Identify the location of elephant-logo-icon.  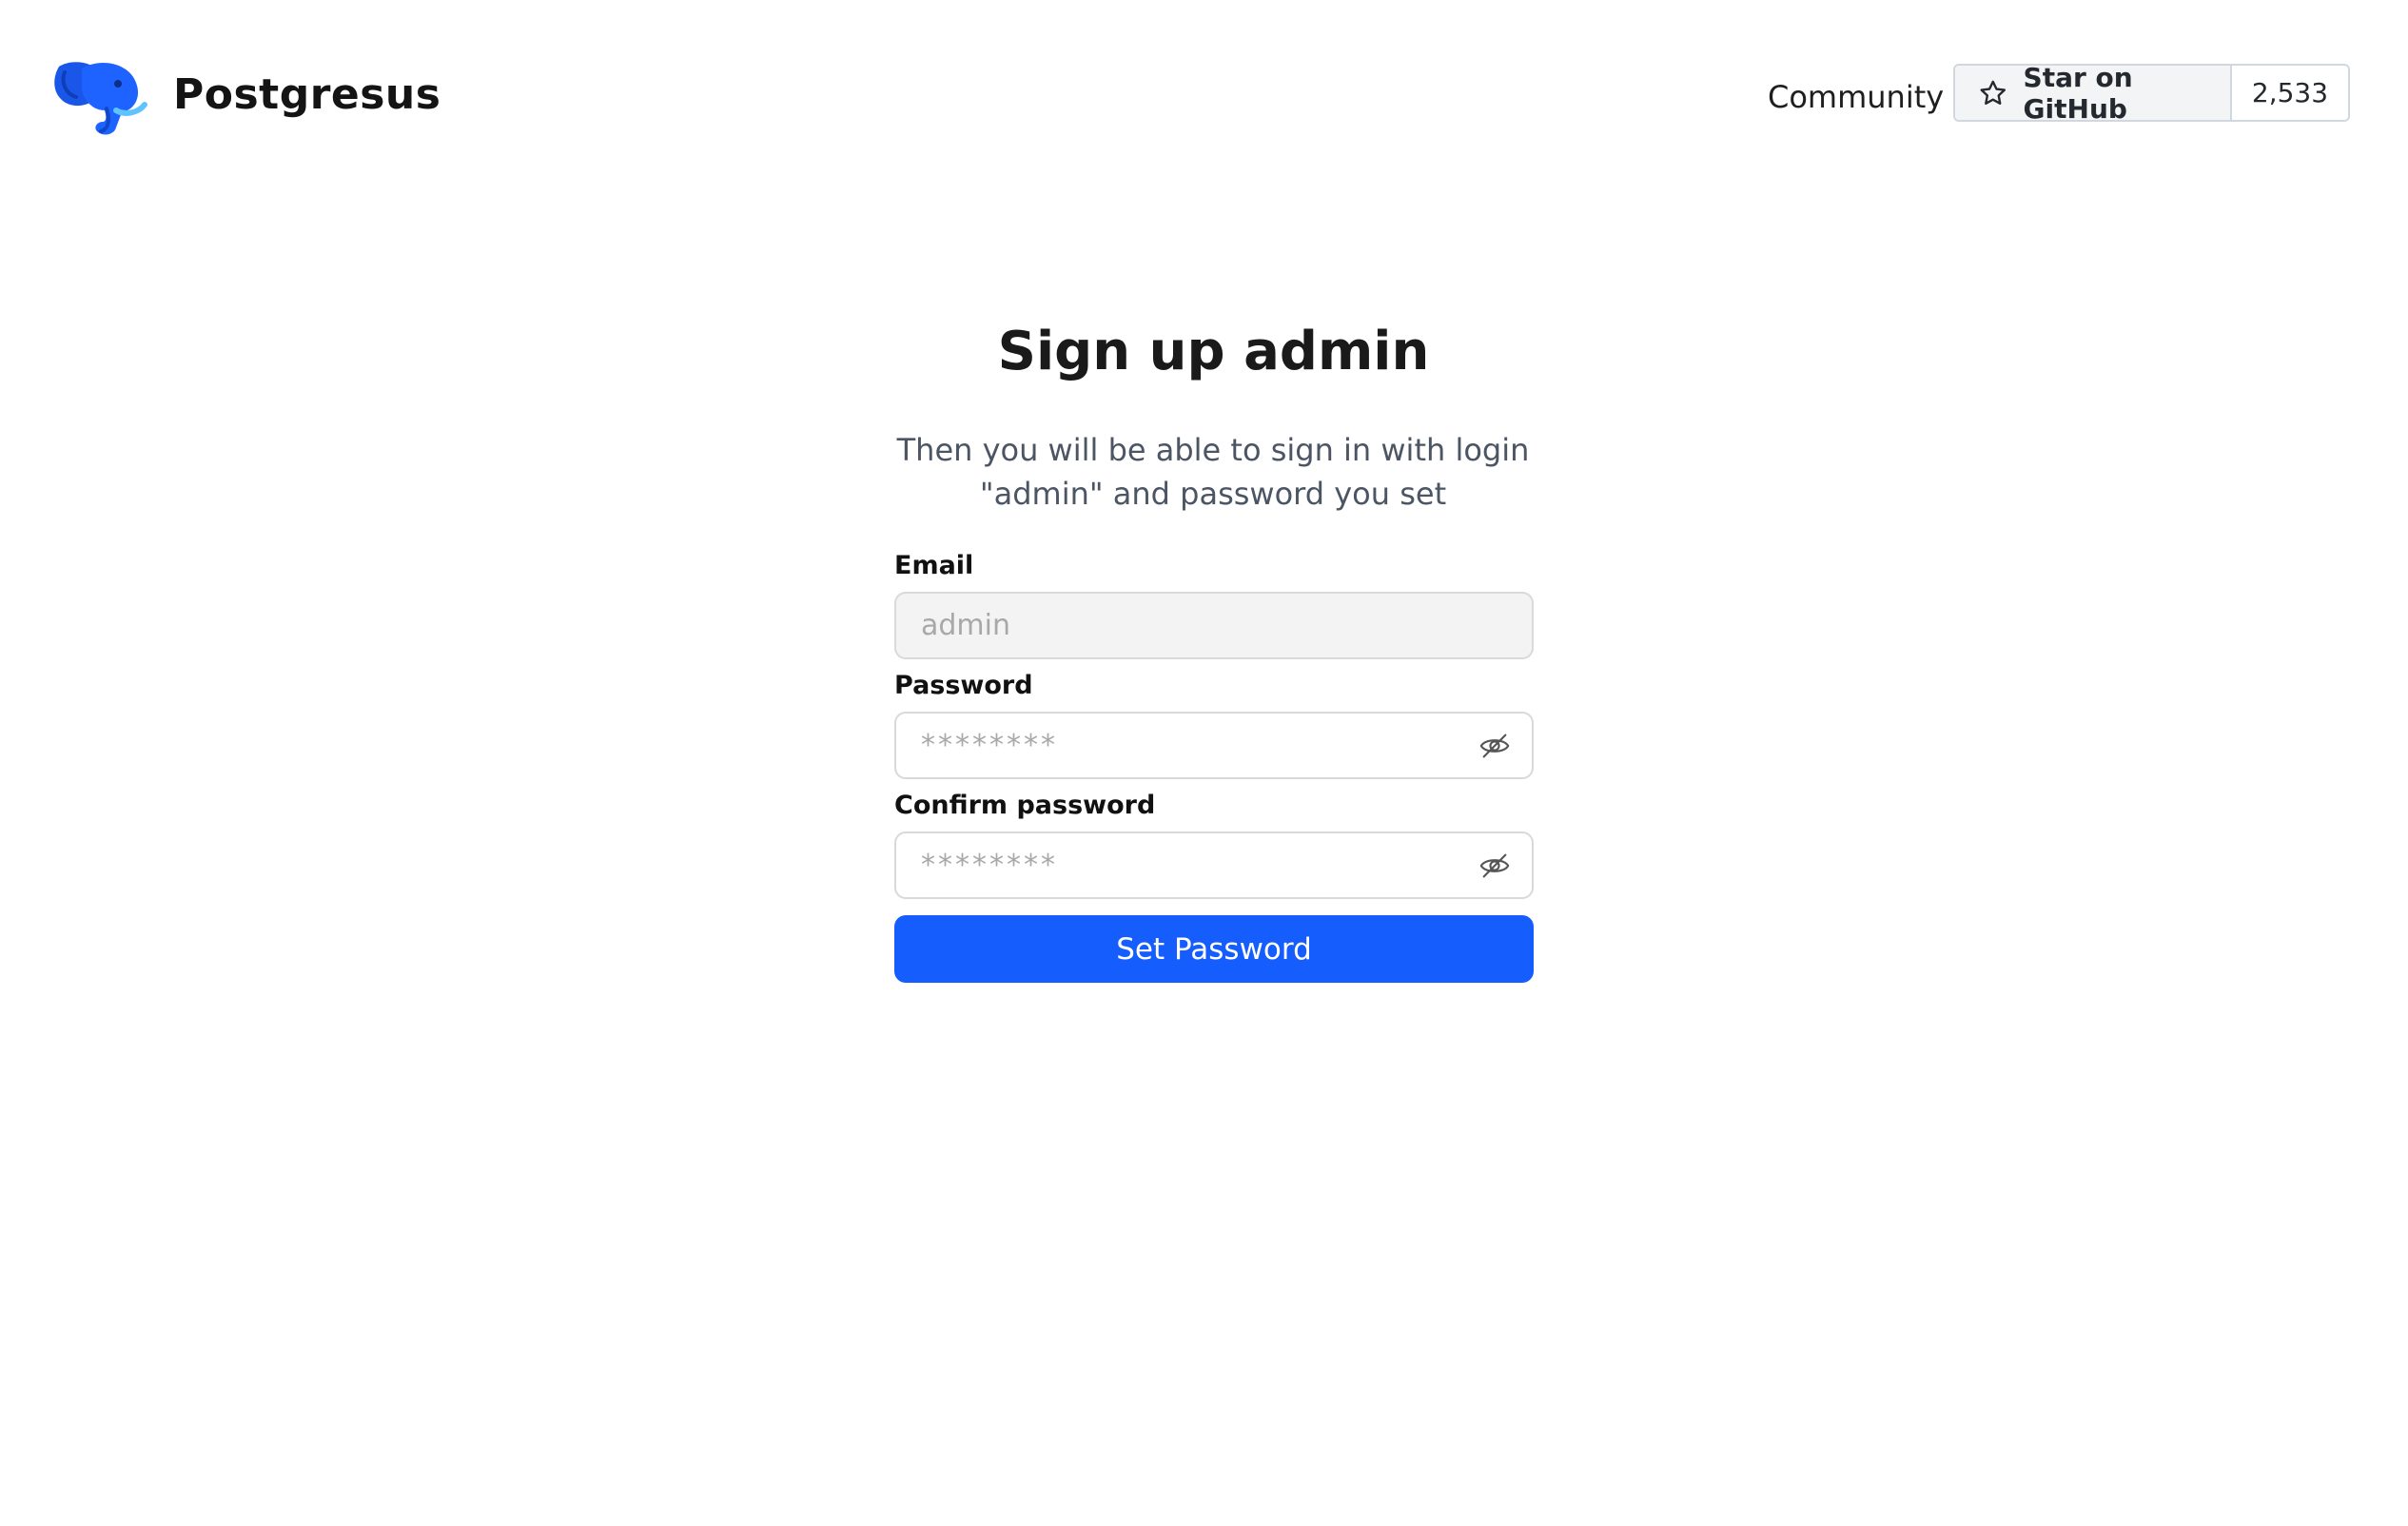
(98, 95).